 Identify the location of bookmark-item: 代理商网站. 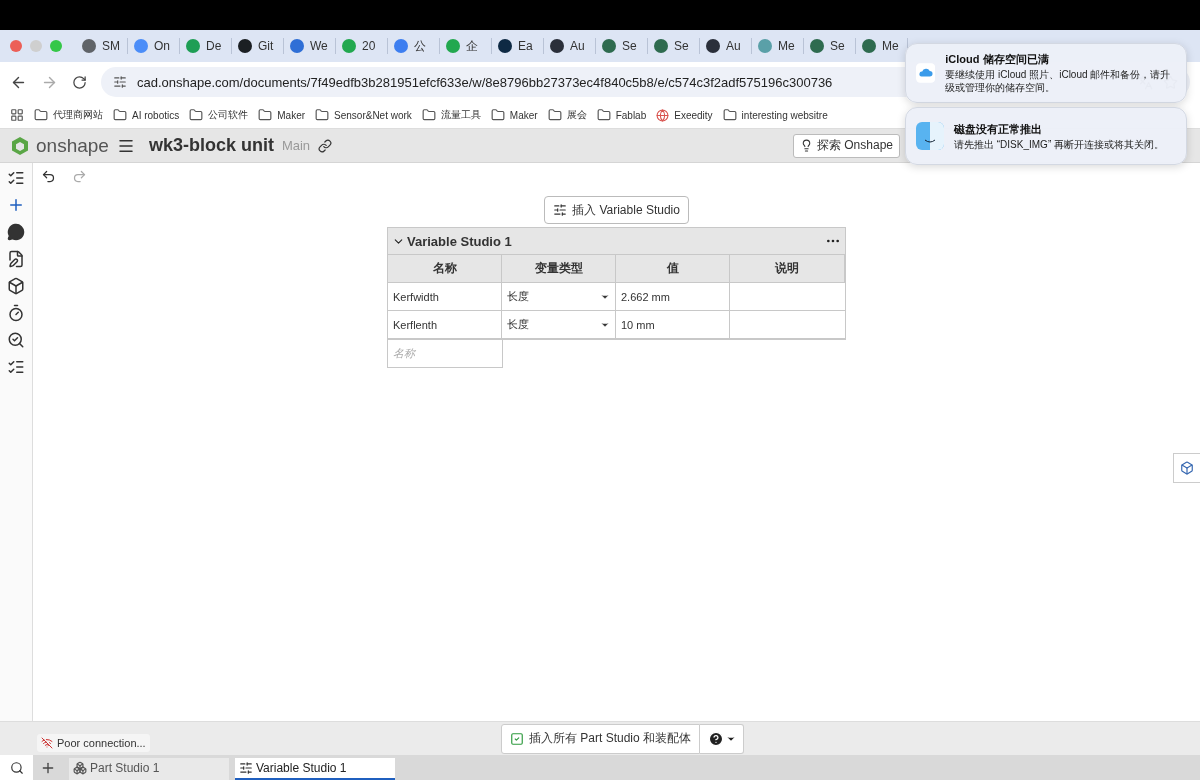
(68, 115).